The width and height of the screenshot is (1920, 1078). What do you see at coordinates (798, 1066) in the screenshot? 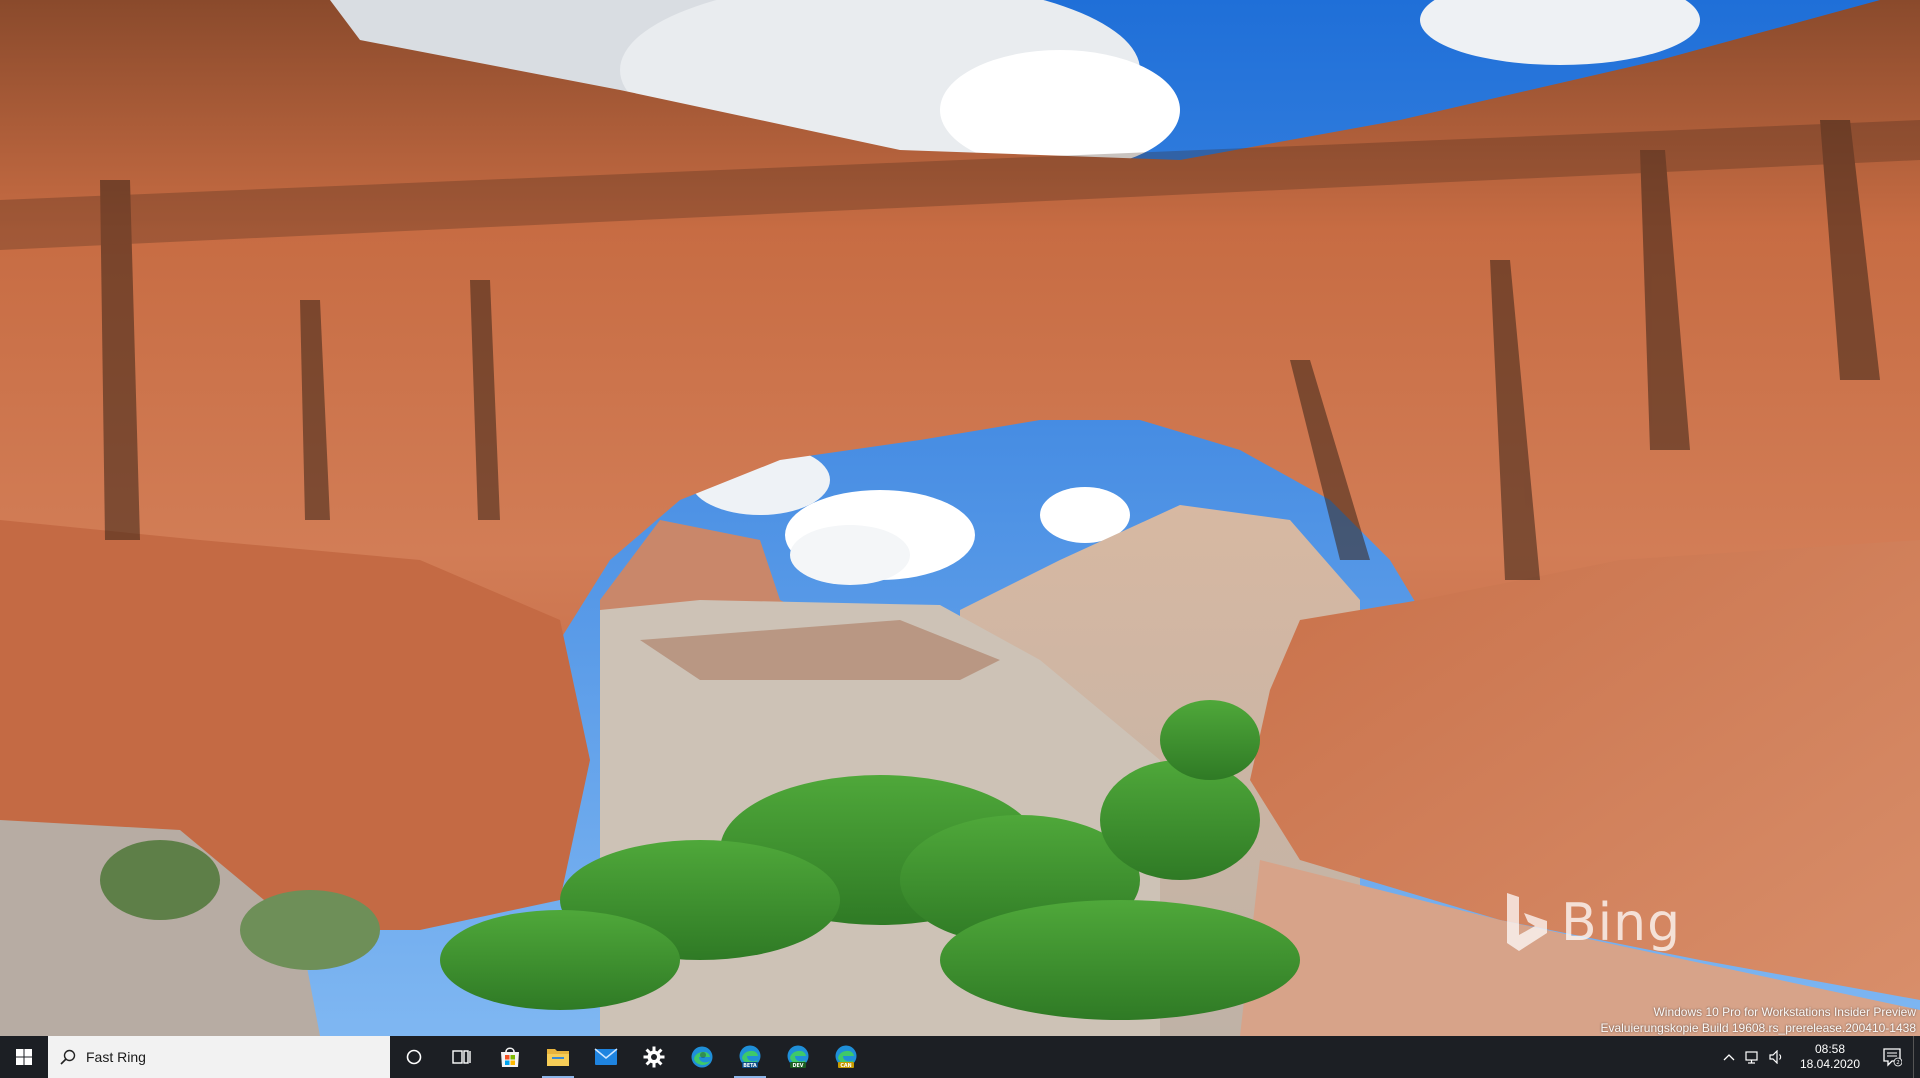
I see `edge-dev-badge: DEV` at bounding box center [798, 1066].